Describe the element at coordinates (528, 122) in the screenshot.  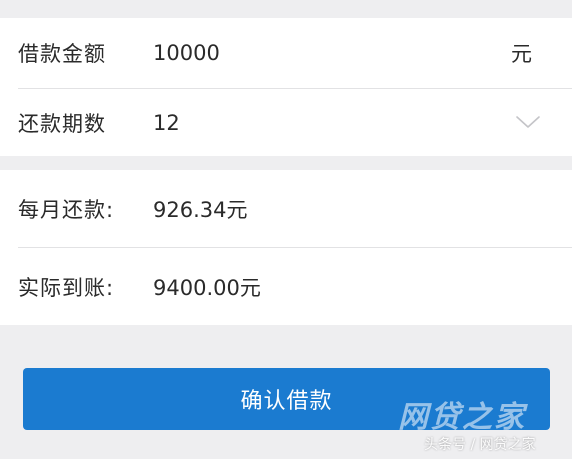
I see `chevron-down-icon` at that location.